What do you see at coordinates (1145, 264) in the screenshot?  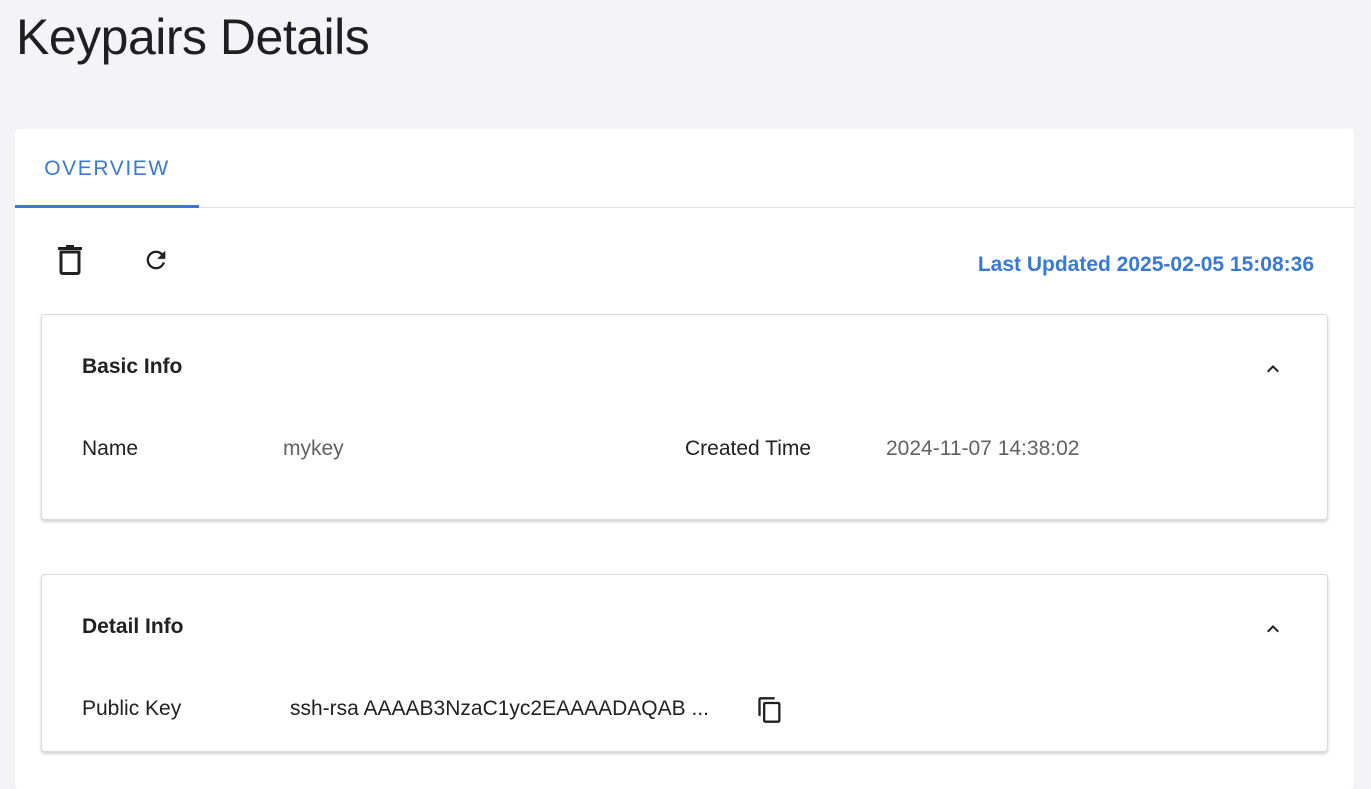 I see `last-updated-text: Last Updated 2025-02-05 15:08:36` at bounding box center [1145, 264].